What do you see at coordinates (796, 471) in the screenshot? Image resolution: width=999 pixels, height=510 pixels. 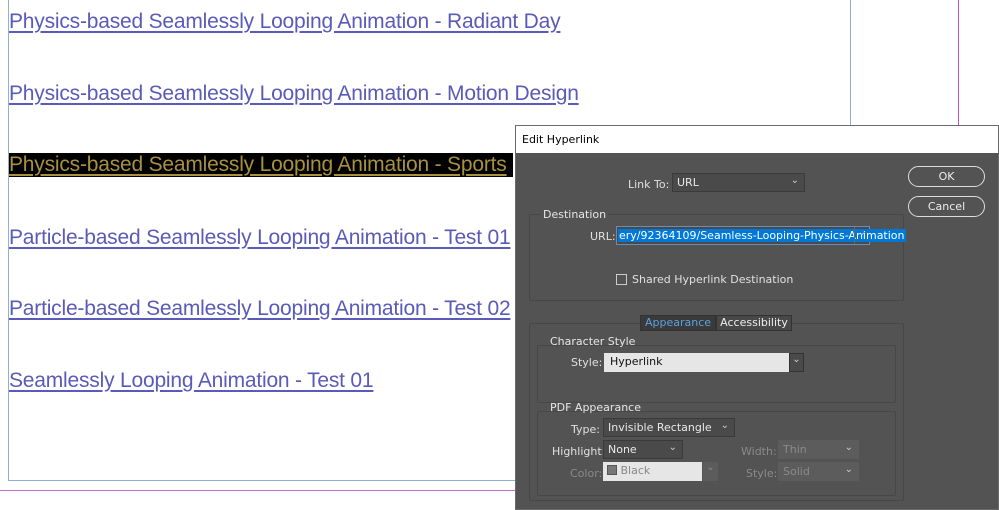 I see `border-style-value: Solid` at bounding box center [796, 471].